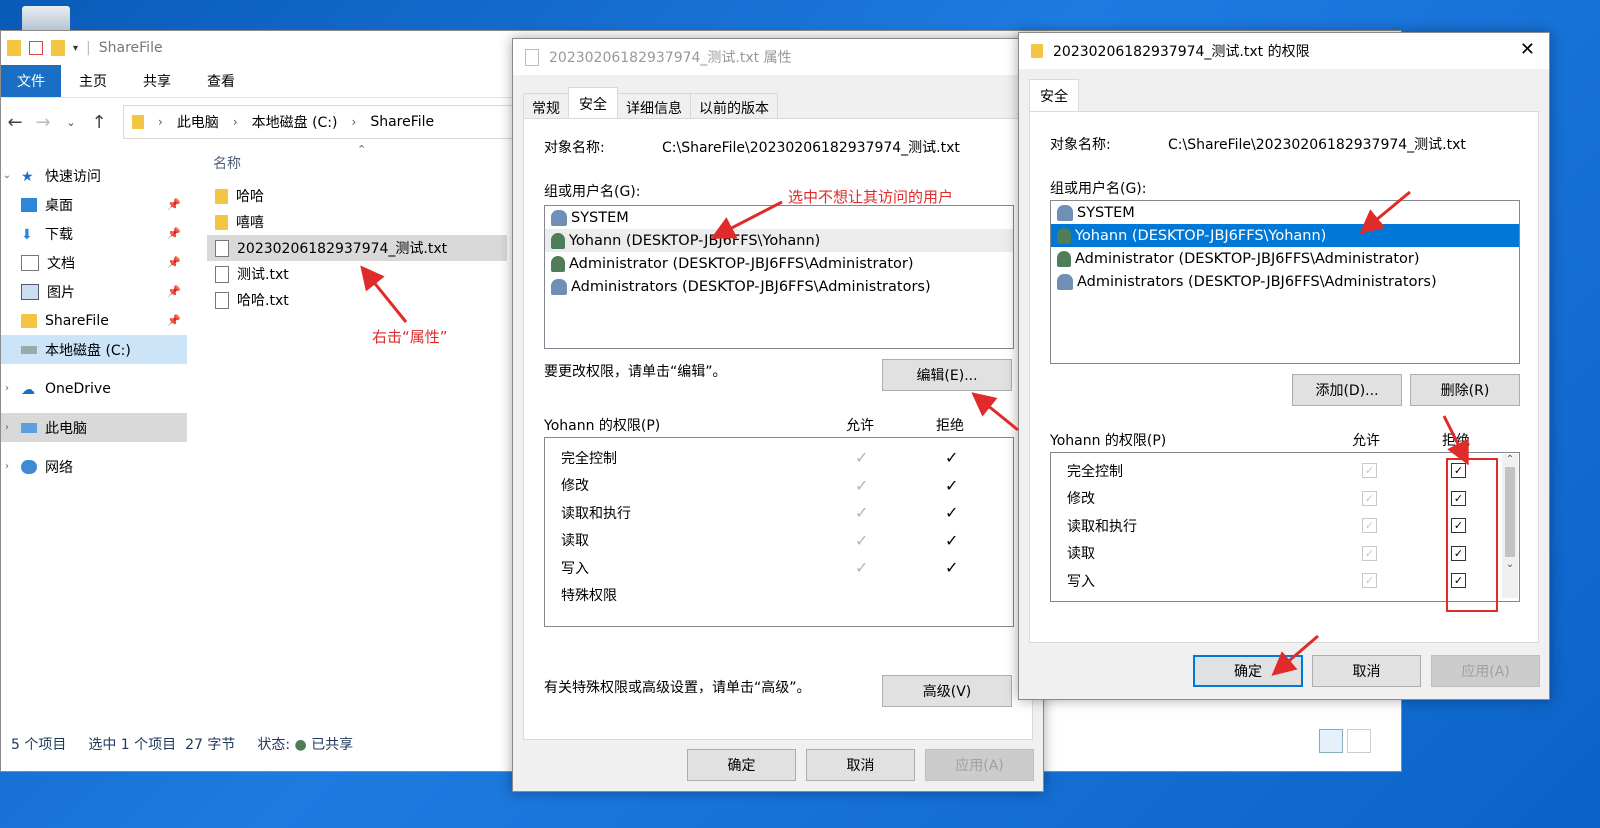 The image size is (1600, 828). Describe the element at coordinates (43, 122) in the screenshot. I see `forward-icon: →` at that location.